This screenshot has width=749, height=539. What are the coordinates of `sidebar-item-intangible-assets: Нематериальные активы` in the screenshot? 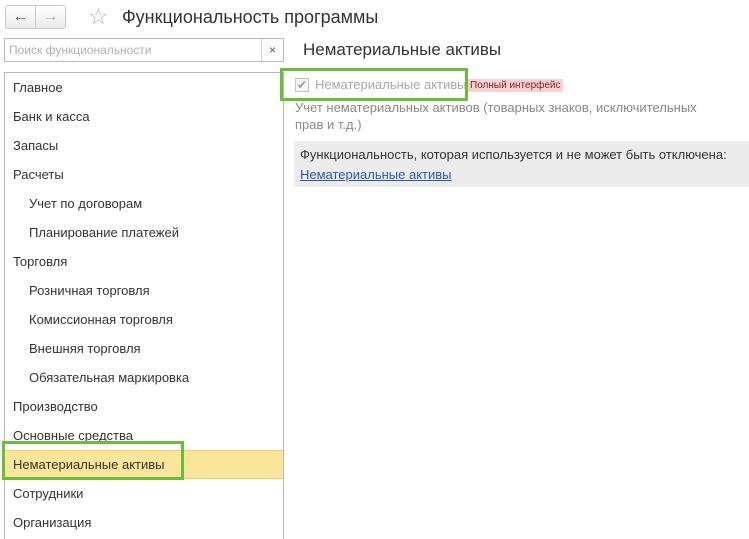 It's located at (144, 464).